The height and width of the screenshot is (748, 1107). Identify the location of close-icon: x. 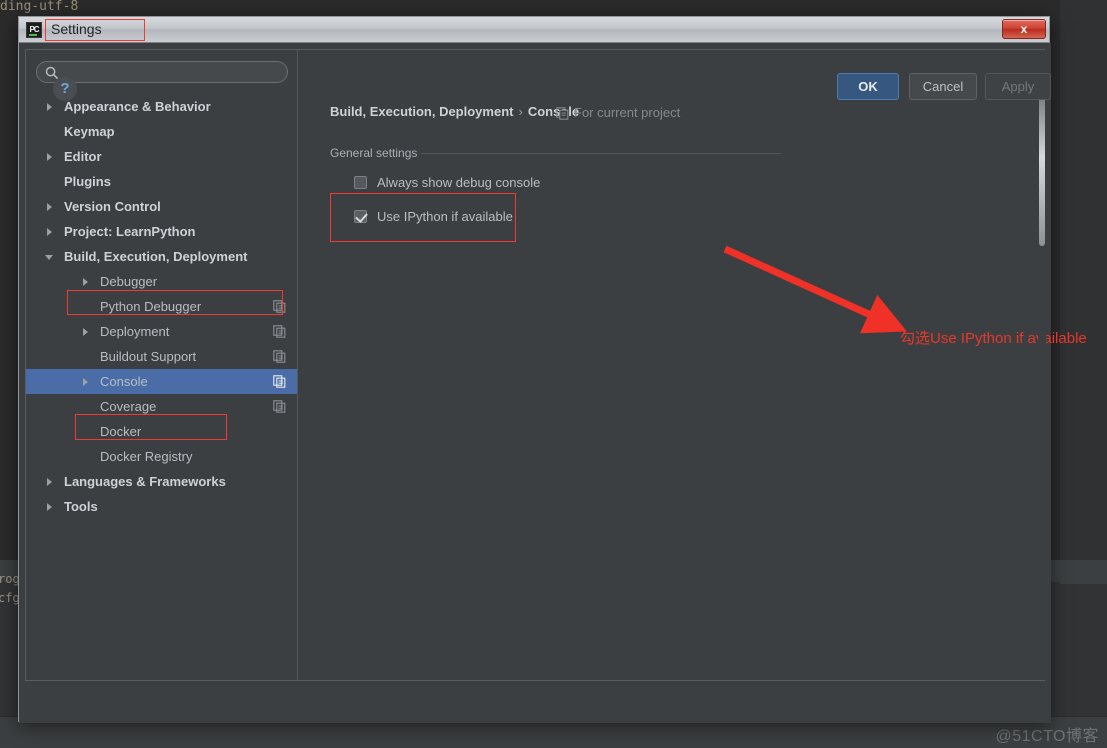
(1024, 29).